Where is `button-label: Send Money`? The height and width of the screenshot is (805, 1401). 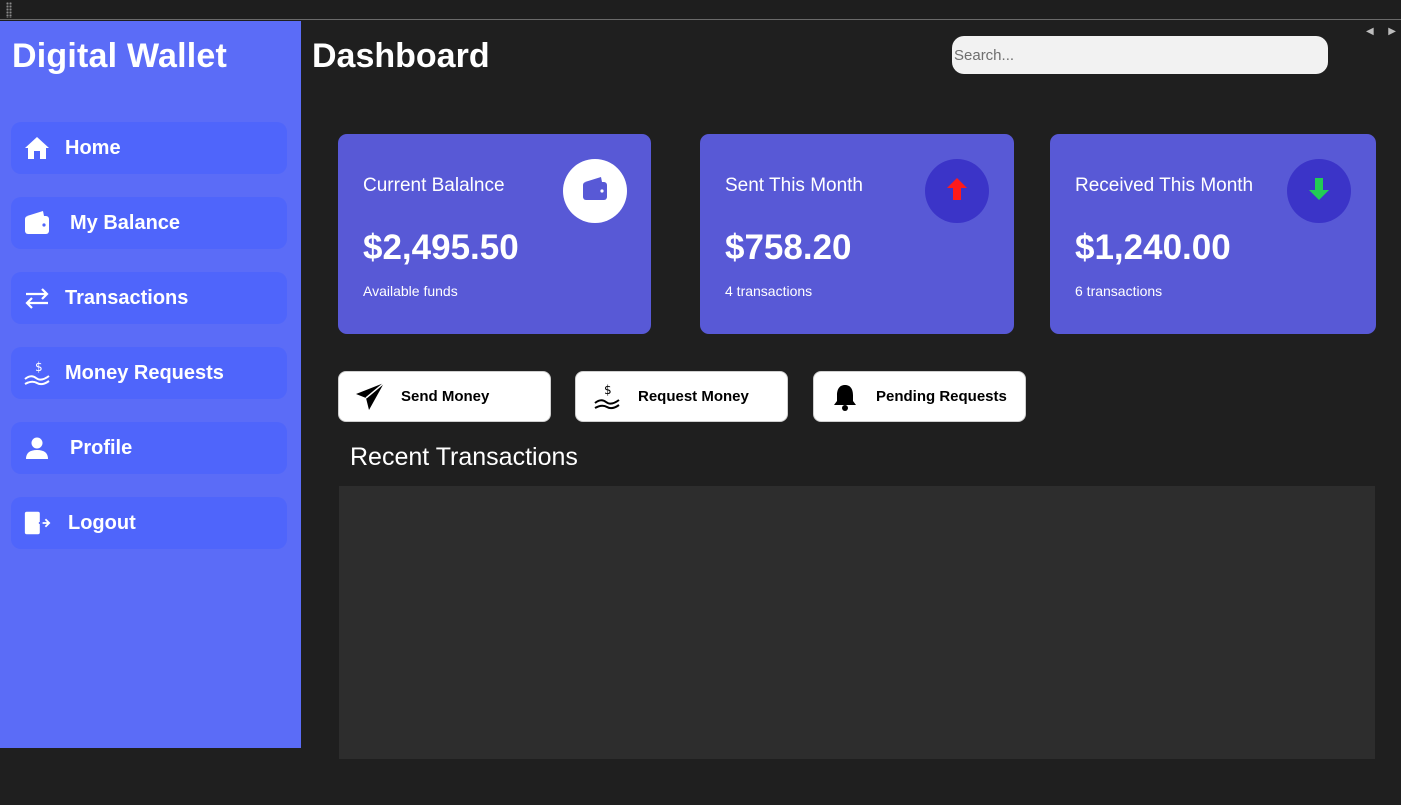 button-label: Send Money is located at coordinates (445, 396).